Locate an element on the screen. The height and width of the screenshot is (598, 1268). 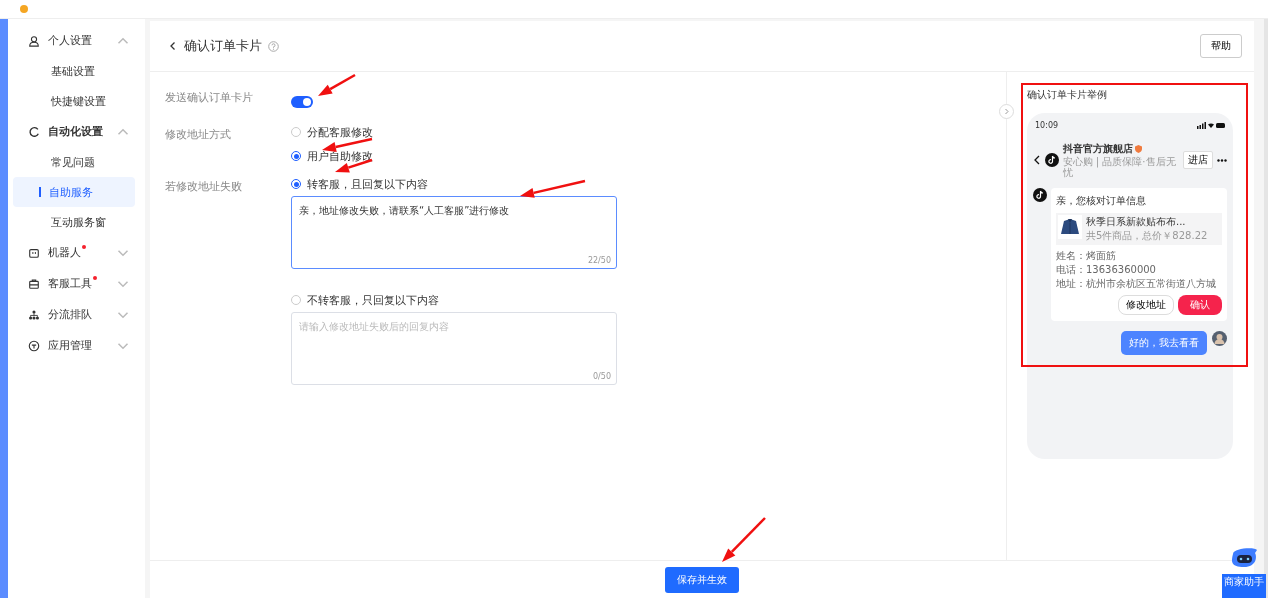
sidebar-group: 机器人 is located at coordinates (76, 252).